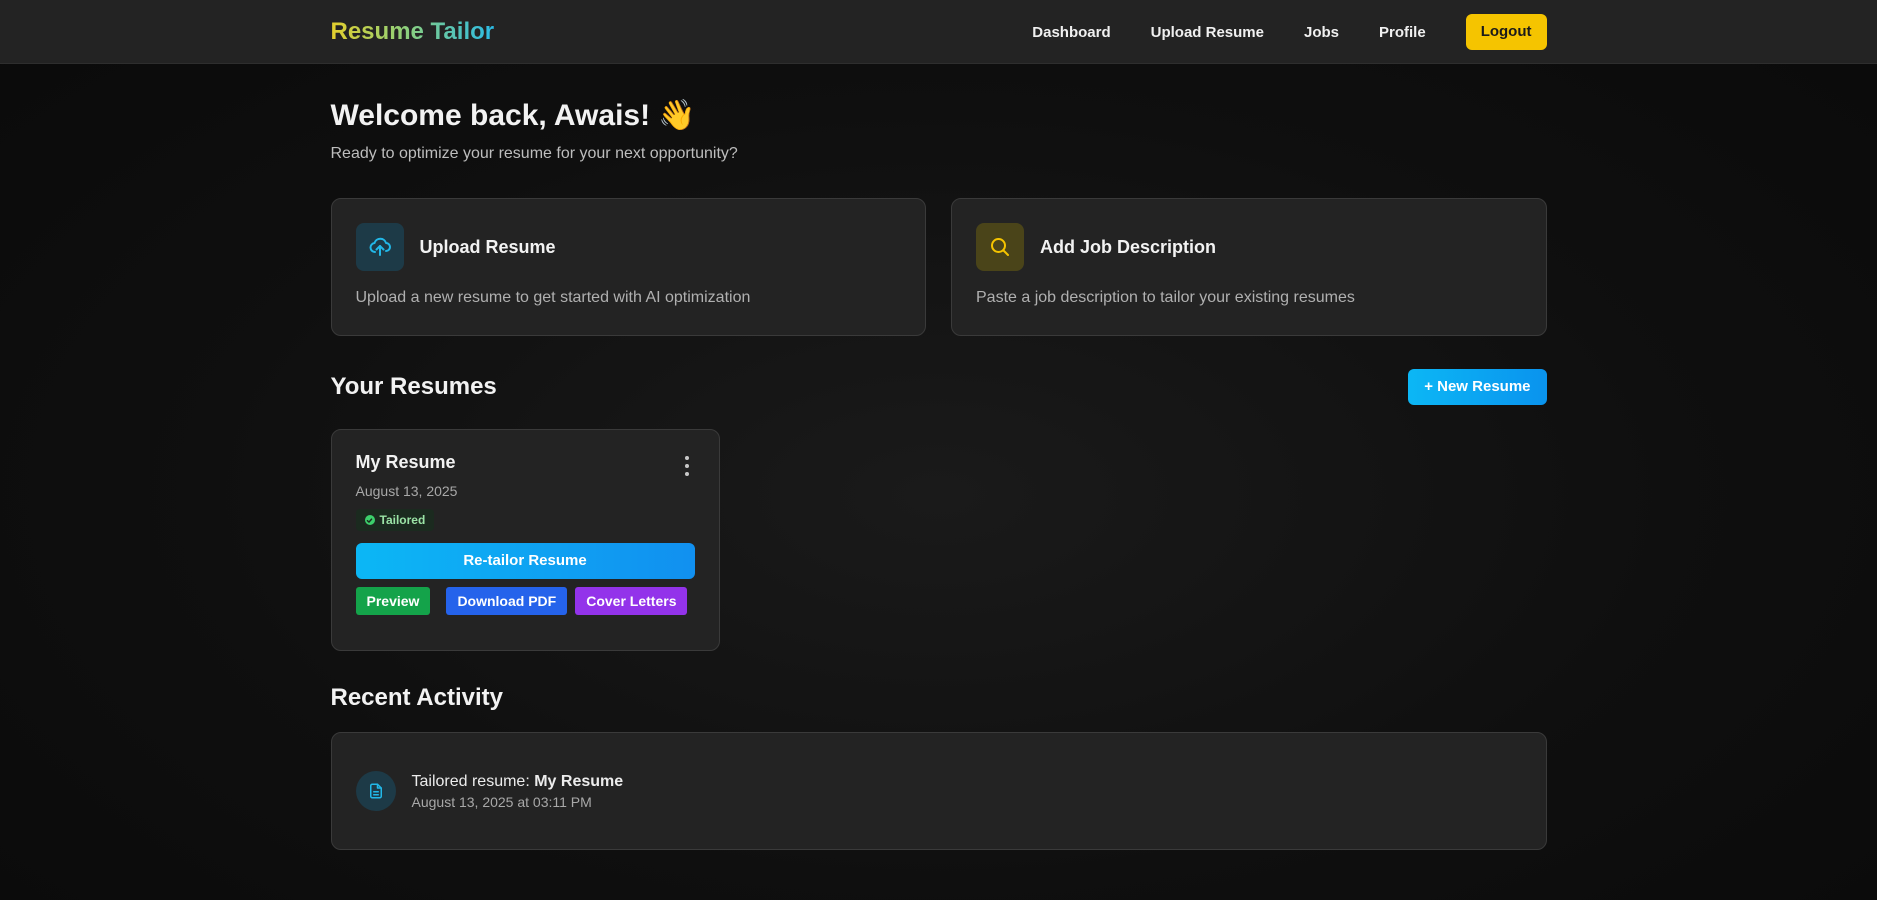 The image size is (1877, 900). What do you see at coordinates (507, 601) in the screenshot?
I see `download-pdf-button: Download PDF` at bounding box center [507, 601].